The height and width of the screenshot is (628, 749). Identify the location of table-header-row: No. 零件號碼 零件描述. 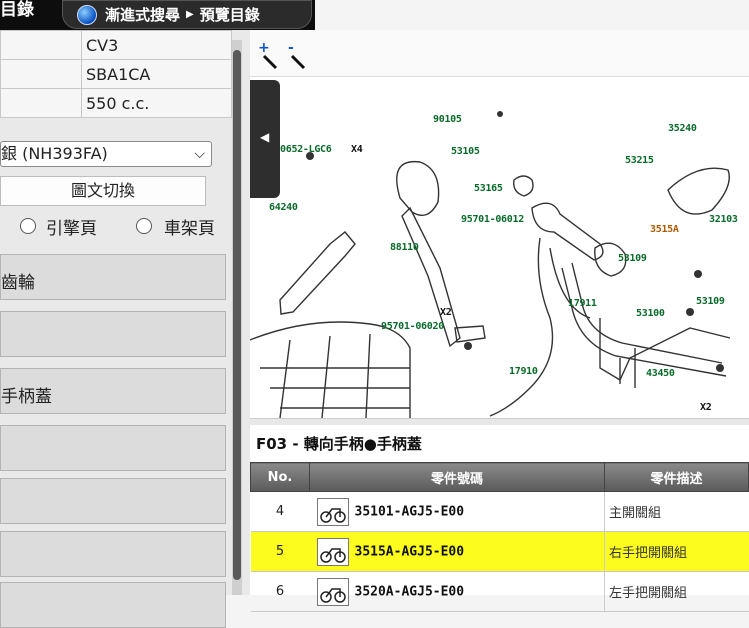
(499, 477).